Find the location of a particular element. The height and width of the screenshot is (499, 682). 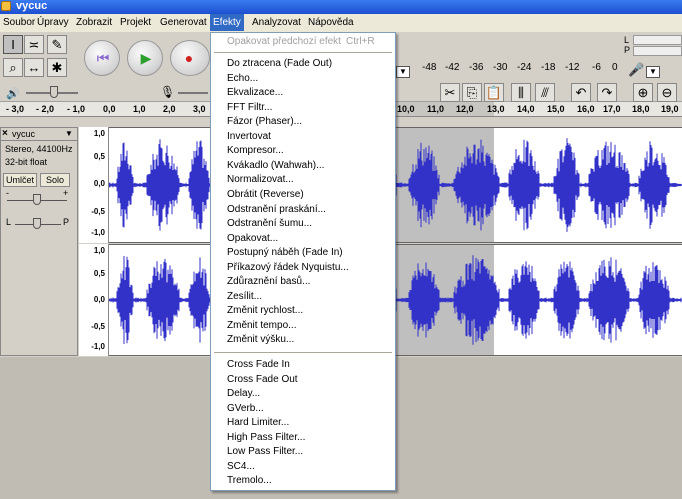

trim-icon: ⫼ is located at coordinates (521, 92).